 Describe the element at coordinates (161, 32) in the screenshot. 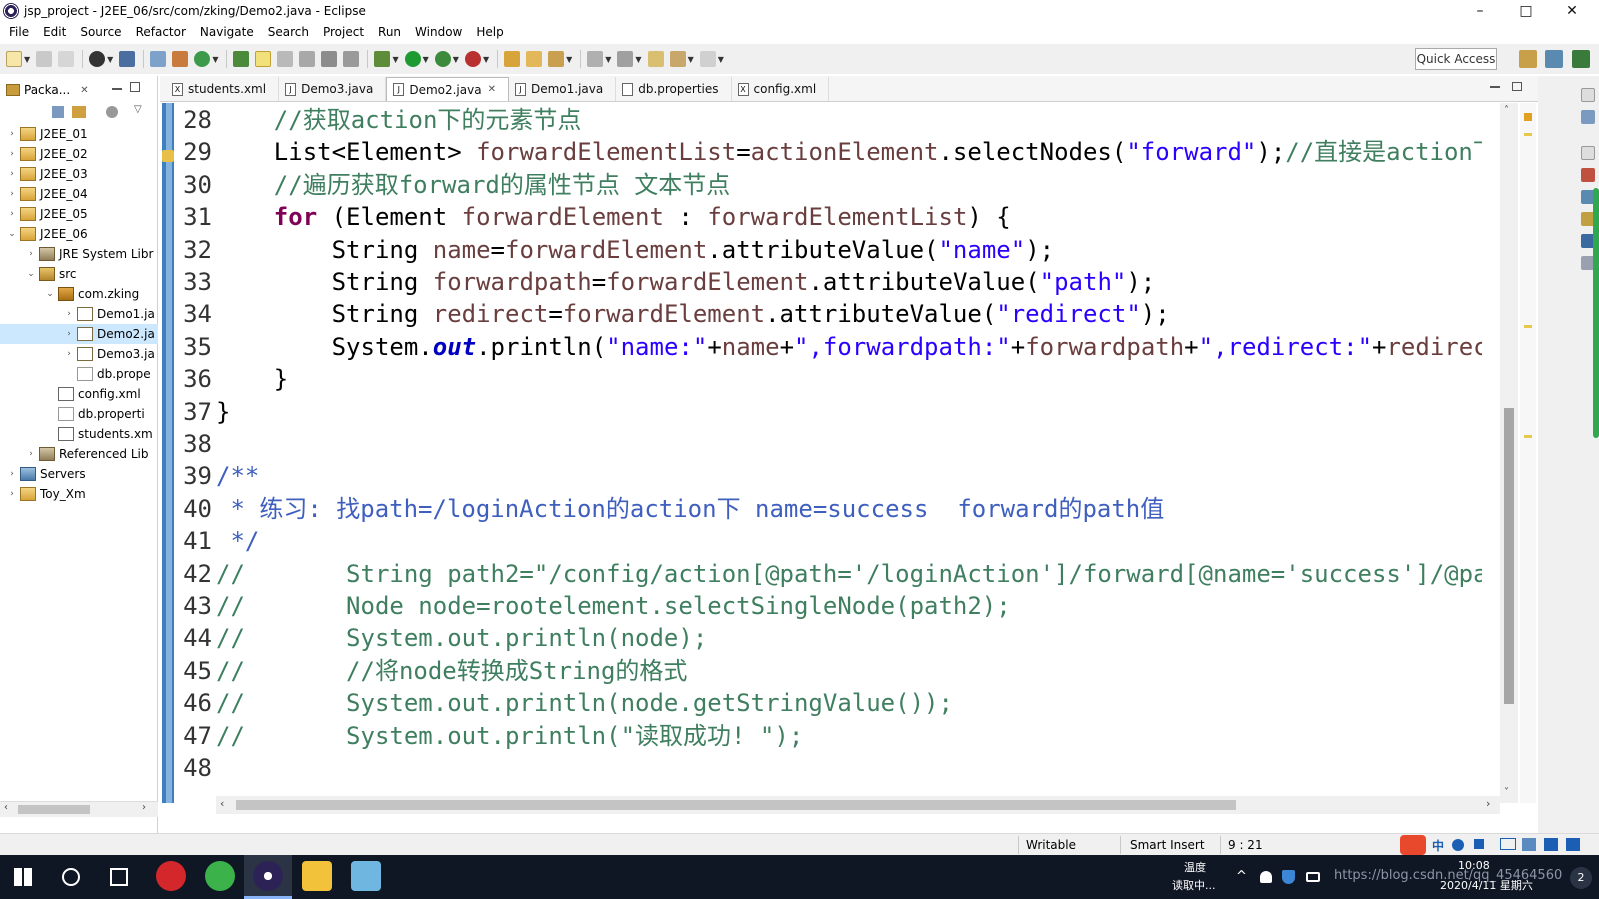

I see `menu-refactor: Refactor` at that location.